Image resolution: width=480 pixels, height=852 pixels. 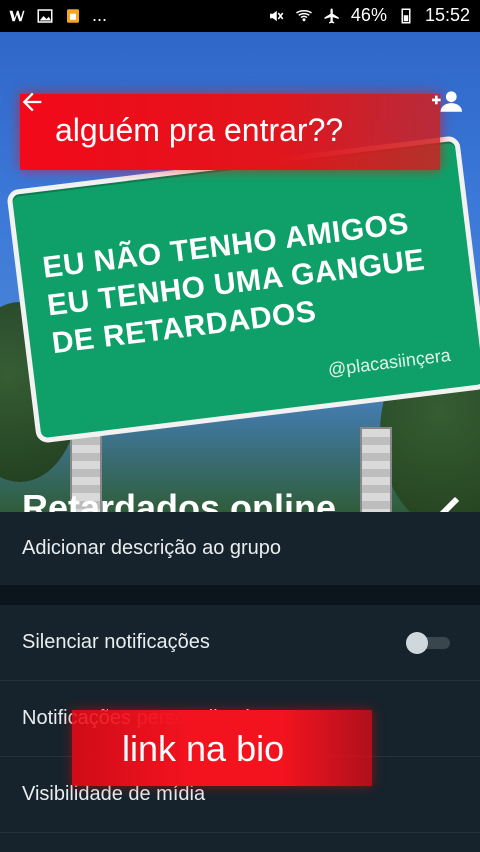 What do you see at coordinates (73, 15) in the screenshot?
I see `sim-icon` at bounding box center [73, 15].